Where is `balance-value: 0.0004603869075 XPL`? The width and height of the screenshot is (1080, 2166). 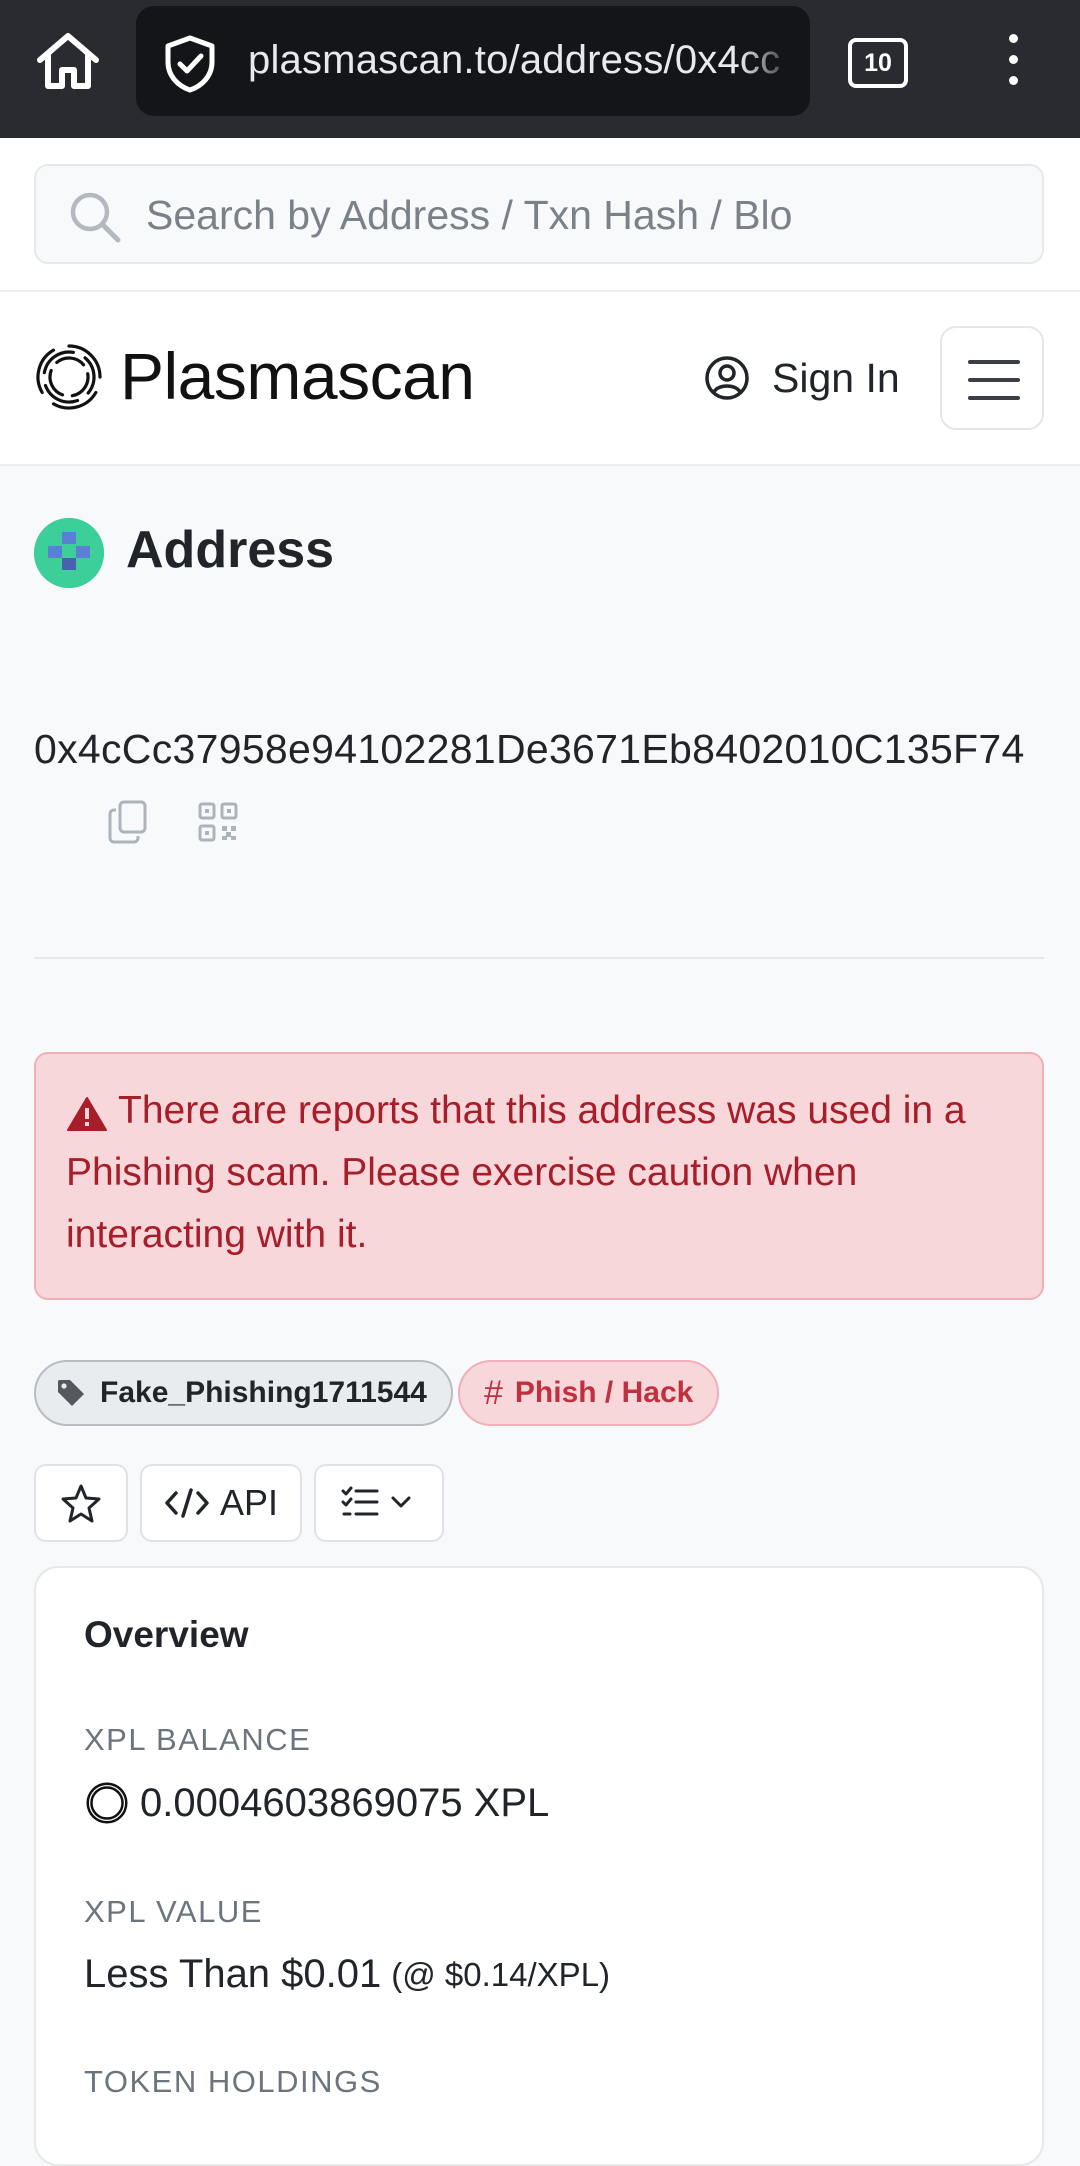
balance-value: 0.0004603869075 XPL is located at coordinates (316, 1803).